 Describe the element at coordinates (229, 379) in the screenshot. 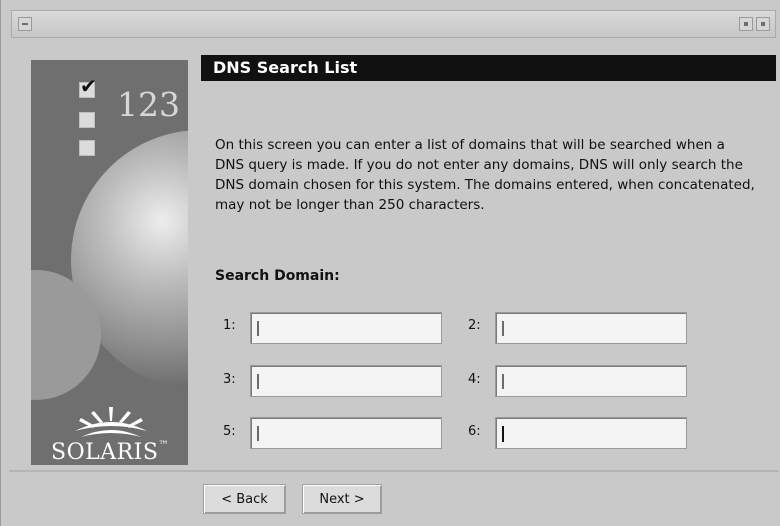

I see `domain-3-label: 3:` at that location.